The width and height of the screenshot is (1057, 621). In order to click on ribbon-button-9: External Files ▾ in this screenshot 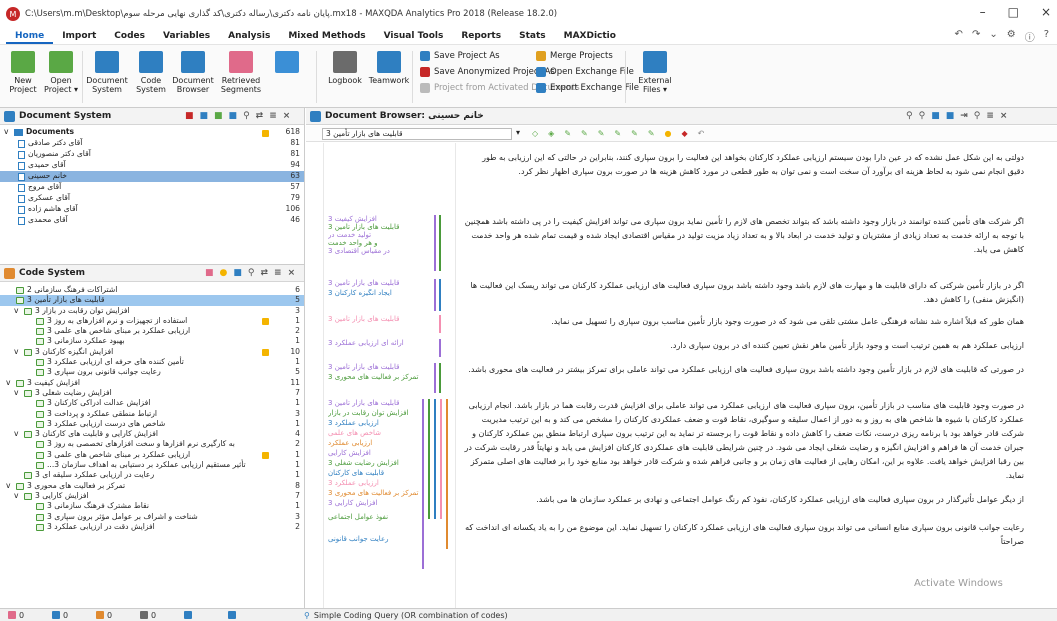, I will do `click(655, 72)`.